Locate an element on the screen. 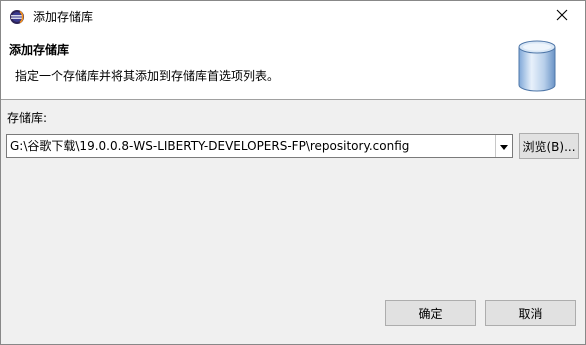 This screenshot has height=345, width=586. title-bar: 添加存储库 is located at coordinates (293, 16).